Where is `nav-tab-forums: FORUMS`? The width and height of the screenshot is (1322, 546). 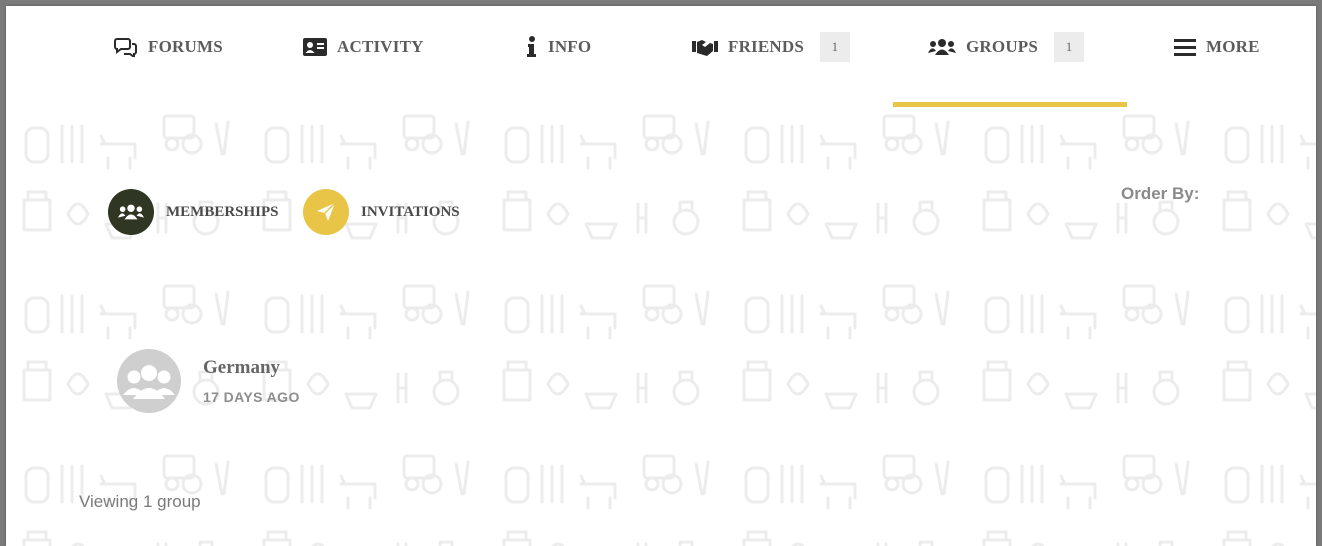
nav-tab-forums: FORUMS is located at coordinates (168, 47).